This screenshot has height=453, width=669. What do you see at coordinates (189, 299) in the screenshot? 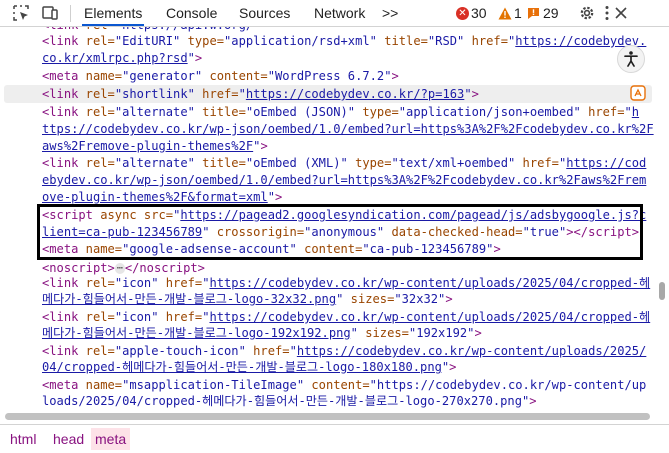
I see `href-link: 메다가-힘들어서-만든-개발-블로그-logo-32x32.png` at bounding box center [189, 299].